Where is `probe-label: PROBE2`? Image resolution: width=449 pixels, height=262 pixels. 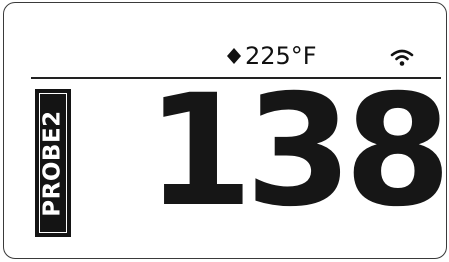 probe-label: PROBE2 is located at coordinates (52, 163).